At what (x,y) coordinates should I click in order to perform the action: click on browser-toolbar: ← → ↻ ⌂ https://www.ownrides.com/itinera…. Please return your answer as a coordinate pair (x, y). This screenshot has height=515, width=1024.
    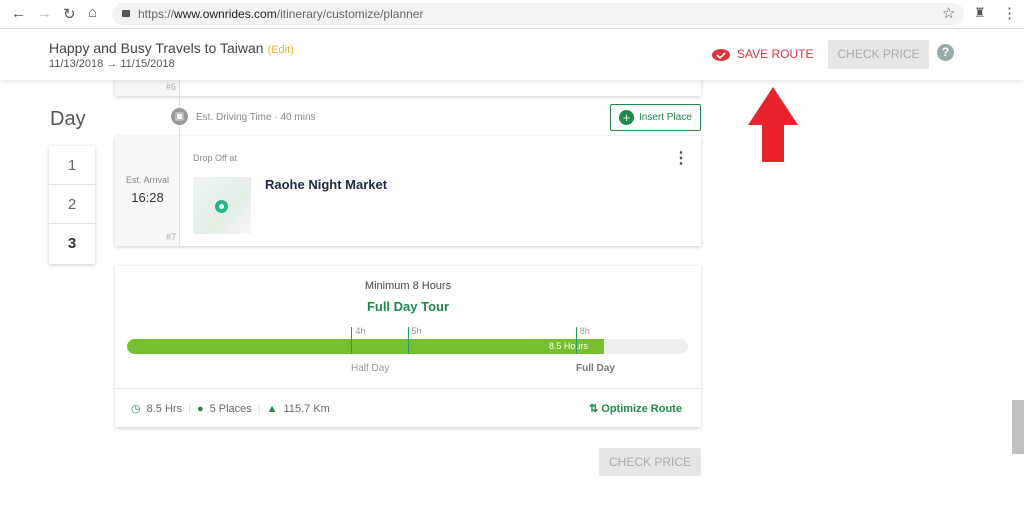
    Looking at the image, I should click on (512, 14).